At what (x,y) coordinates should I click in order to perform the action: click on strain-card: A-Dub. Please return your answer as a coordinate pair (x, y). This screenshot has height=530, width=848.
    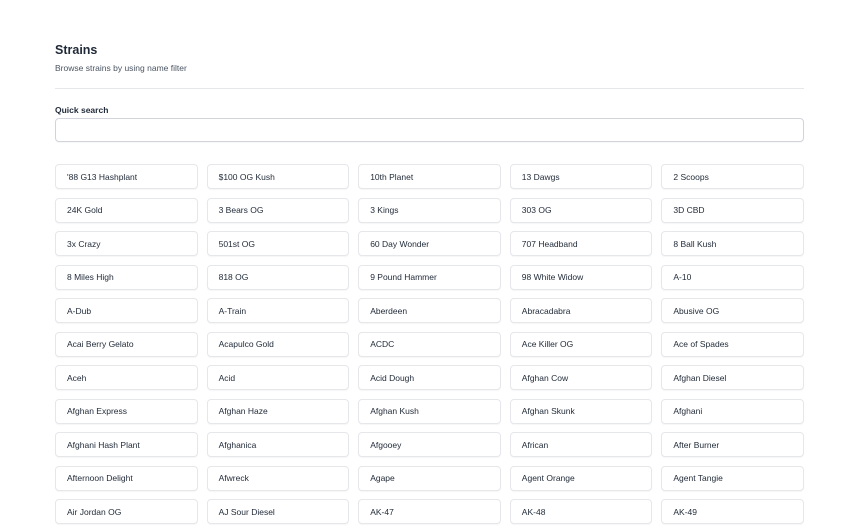
    Looking at the image, I should click on (126, 310).